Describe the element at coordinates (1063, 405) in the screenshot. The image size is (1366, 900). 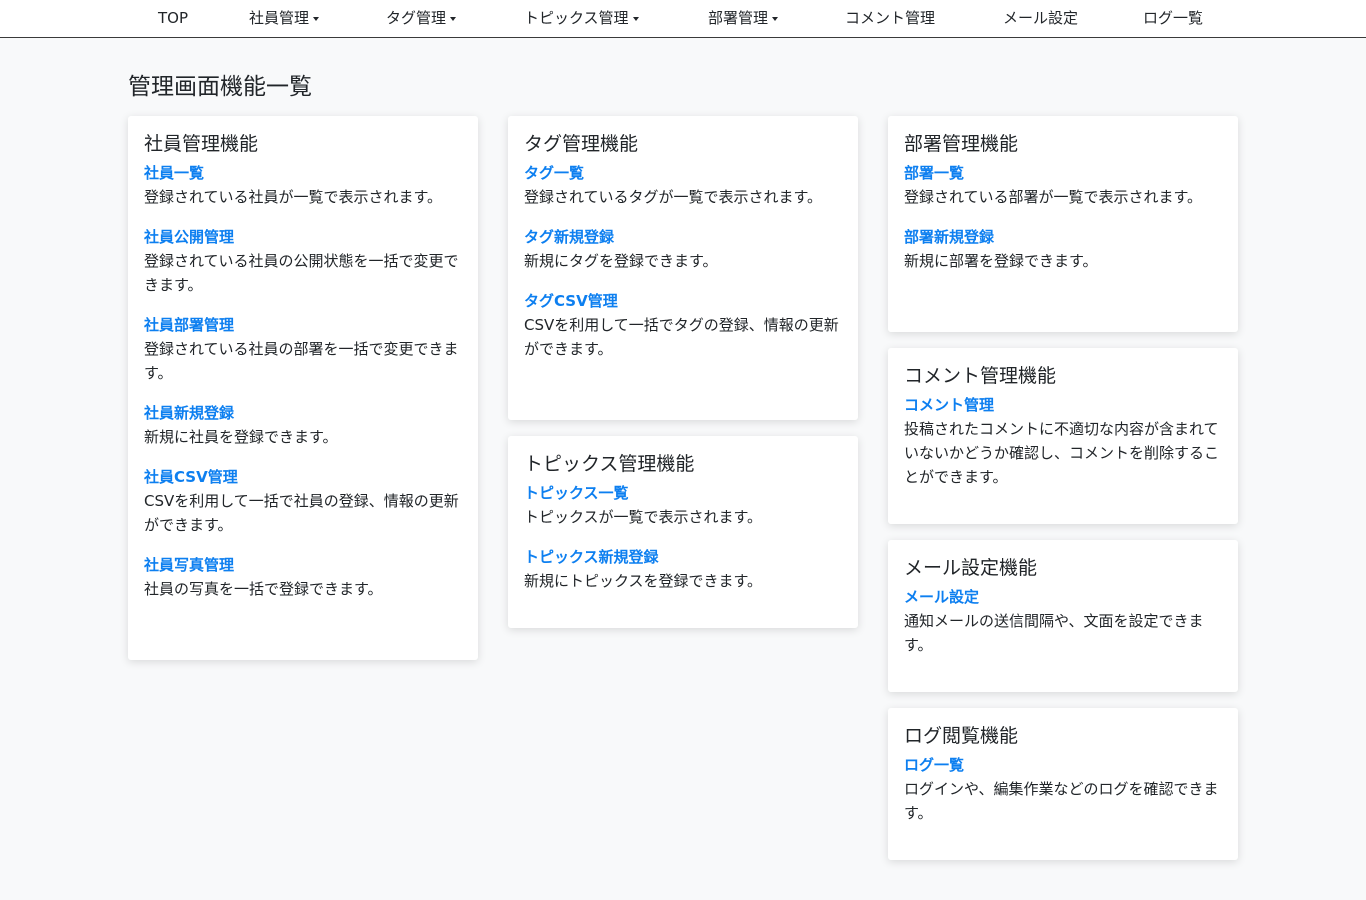
I see `comment-management-link: コメント管理` at that location.